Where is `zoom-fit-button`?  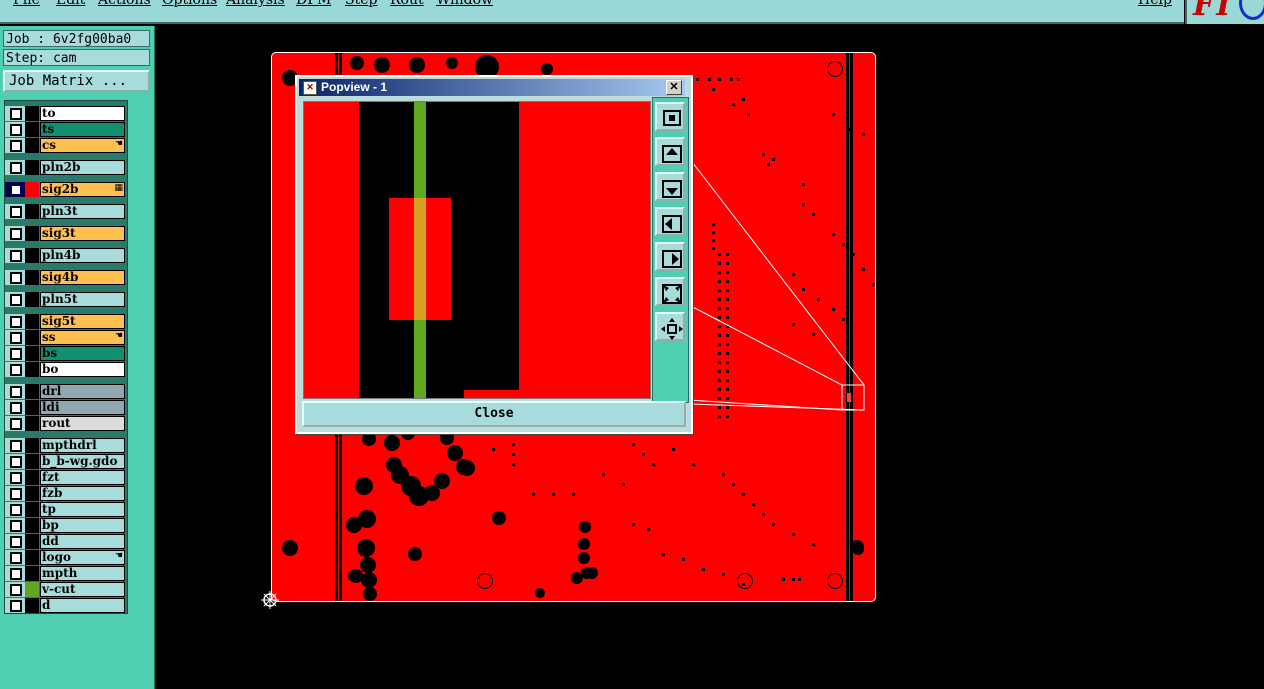
zoom-fit-button is located at coordinates (670, 116).